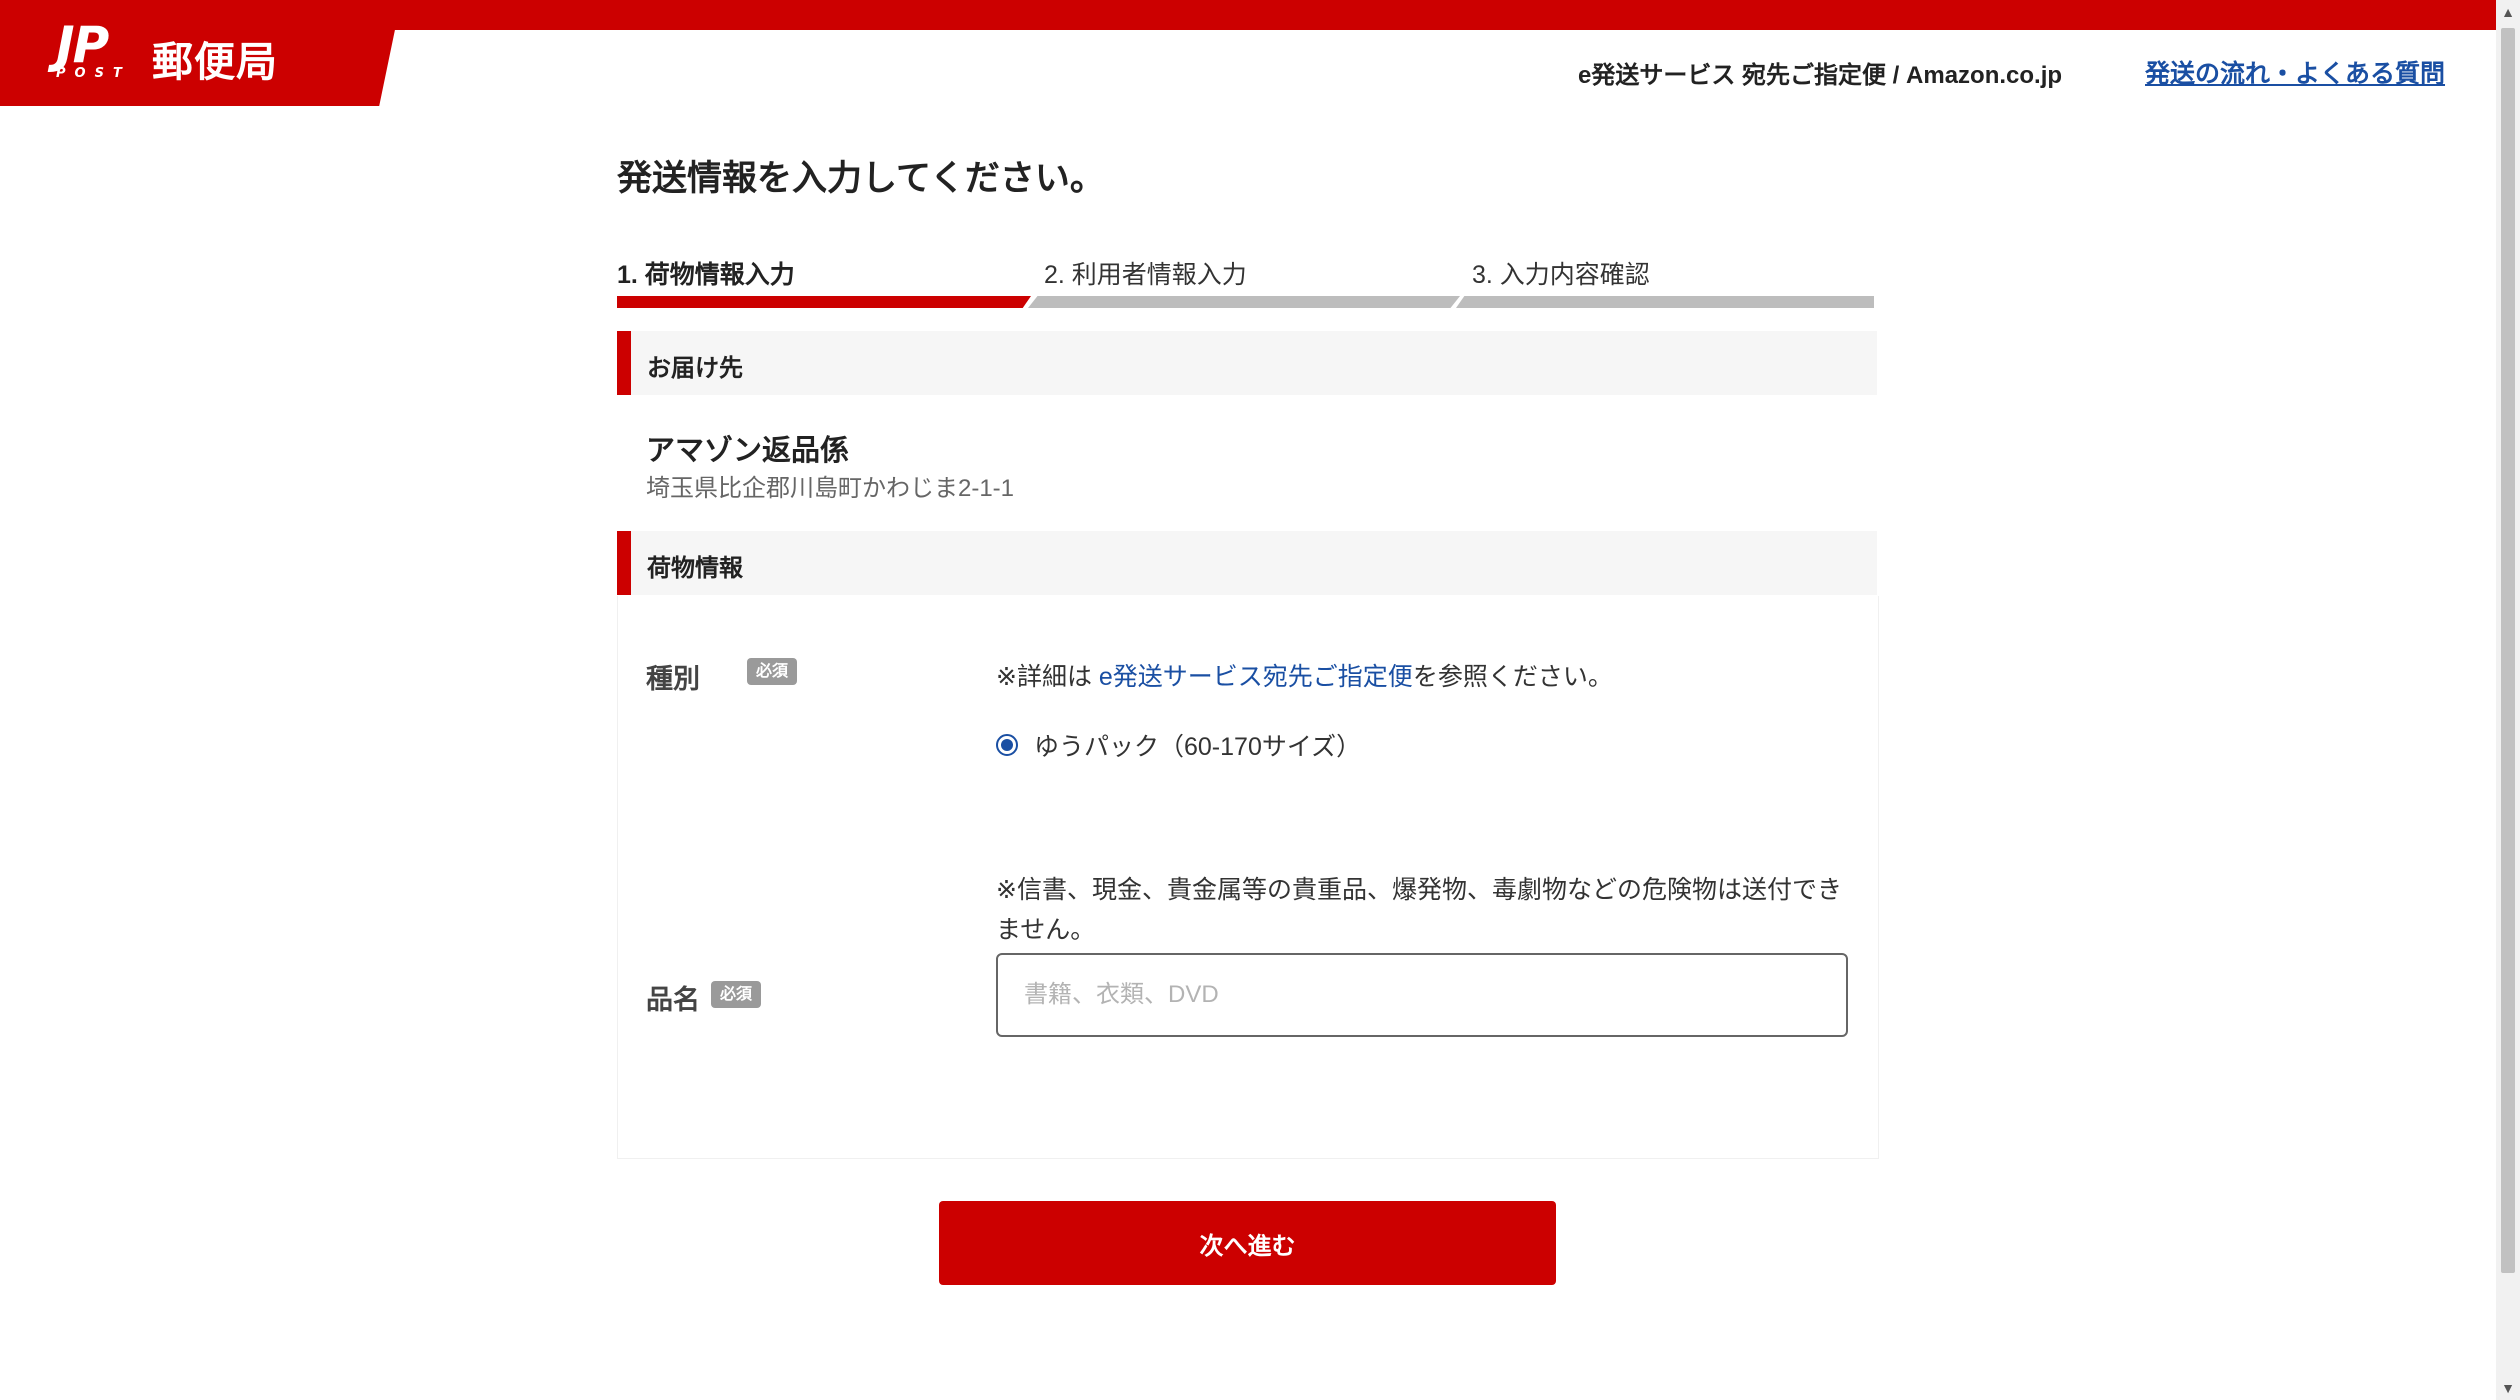 This screenshot has width=2520, height=1400. What do you see at coordinates (861, 178) in the screenshot?
I see `page-title: 発送情報を入力してください。` at bounding box center [861, 178].